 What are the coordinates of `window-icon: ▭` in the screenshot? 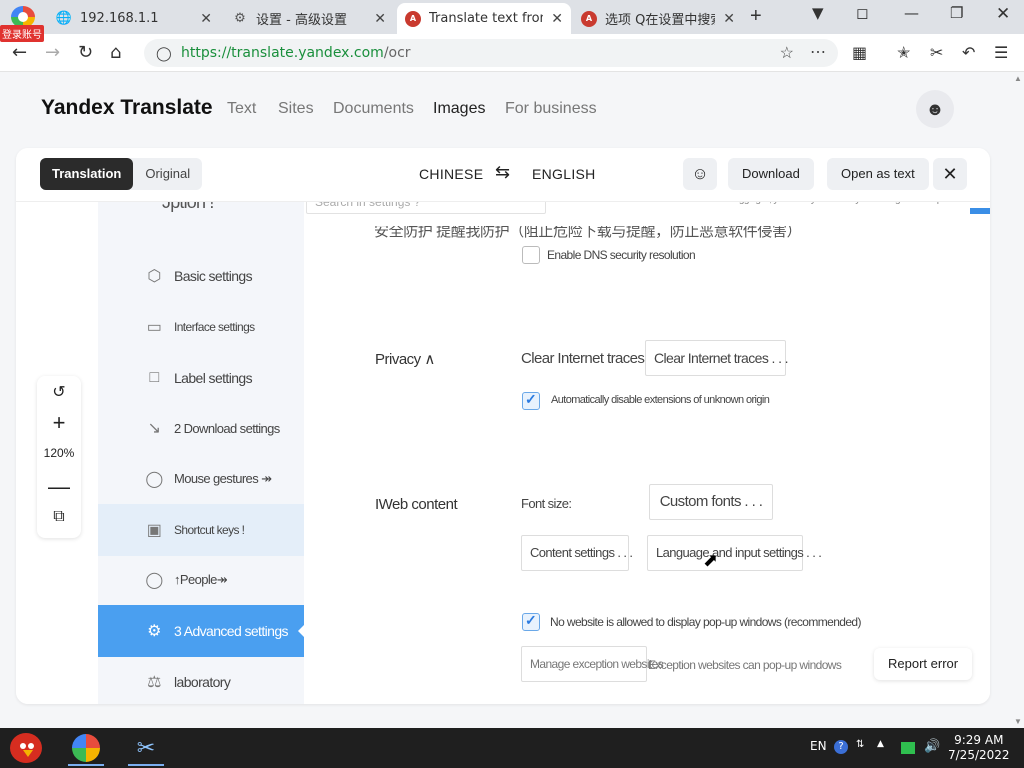 It's located at (154, 327).